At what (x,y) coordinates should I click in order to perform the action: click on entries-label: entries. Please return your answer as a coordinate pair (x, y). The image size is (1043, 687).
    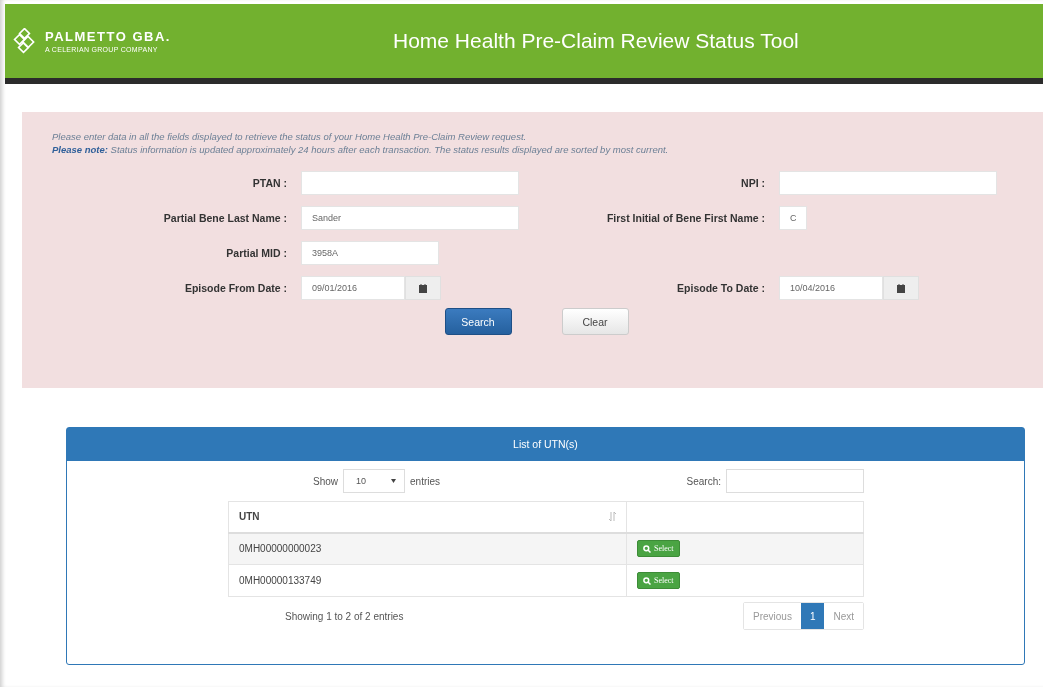
    Looking at the image, I should click on (425, 481).